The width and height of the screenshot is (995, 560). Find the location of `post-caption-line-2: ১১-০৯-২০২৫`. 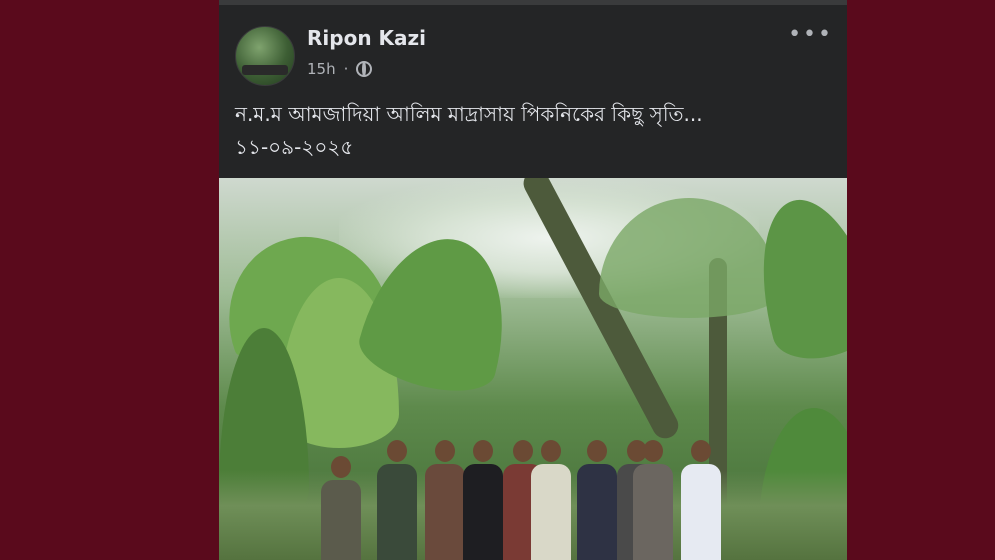

post-caption-line-2: ১১-০৯-২০২৫ is located at coordinates (294, 147).